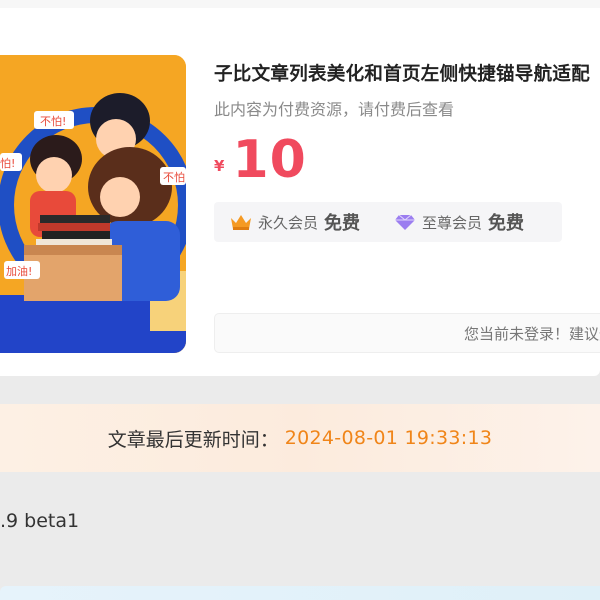  What do you see at coordinates (19, 271) in the screenshot?
I see `thumbnail-label-4: 加油!` at bounding box center [19, 271].